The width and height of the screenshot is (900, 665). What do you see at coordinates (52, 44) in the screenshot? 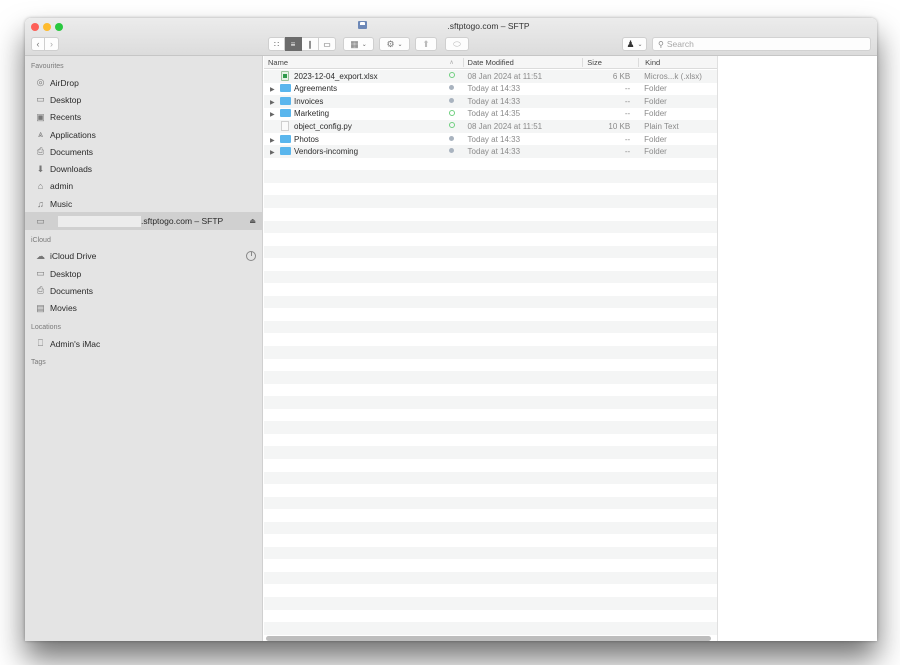
I see `forward-button: ›` at bounding box center [52, 44].